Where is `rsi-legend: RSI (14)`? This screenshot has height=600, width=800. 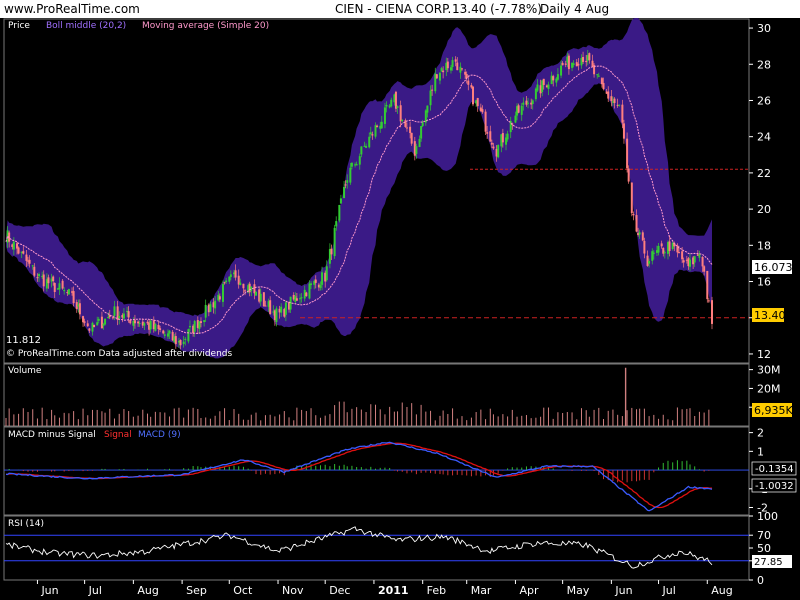 rsi-legend: RSI (14) is located at coordinates (26, 524).